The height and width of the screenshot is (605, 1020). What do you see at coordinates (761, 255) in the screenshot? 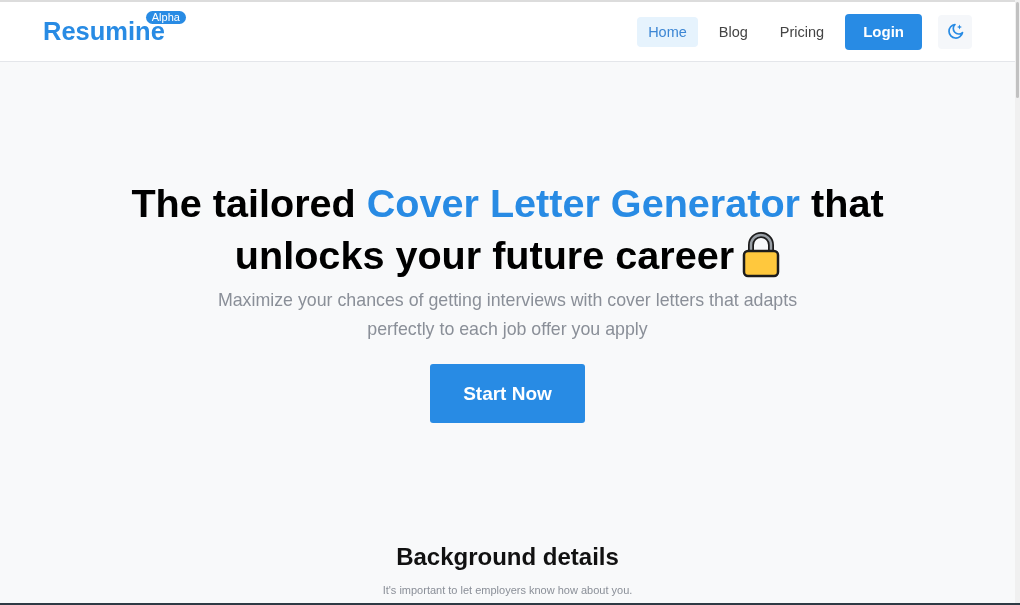
I see `padlock-icon` at bounding box center [761, 255].